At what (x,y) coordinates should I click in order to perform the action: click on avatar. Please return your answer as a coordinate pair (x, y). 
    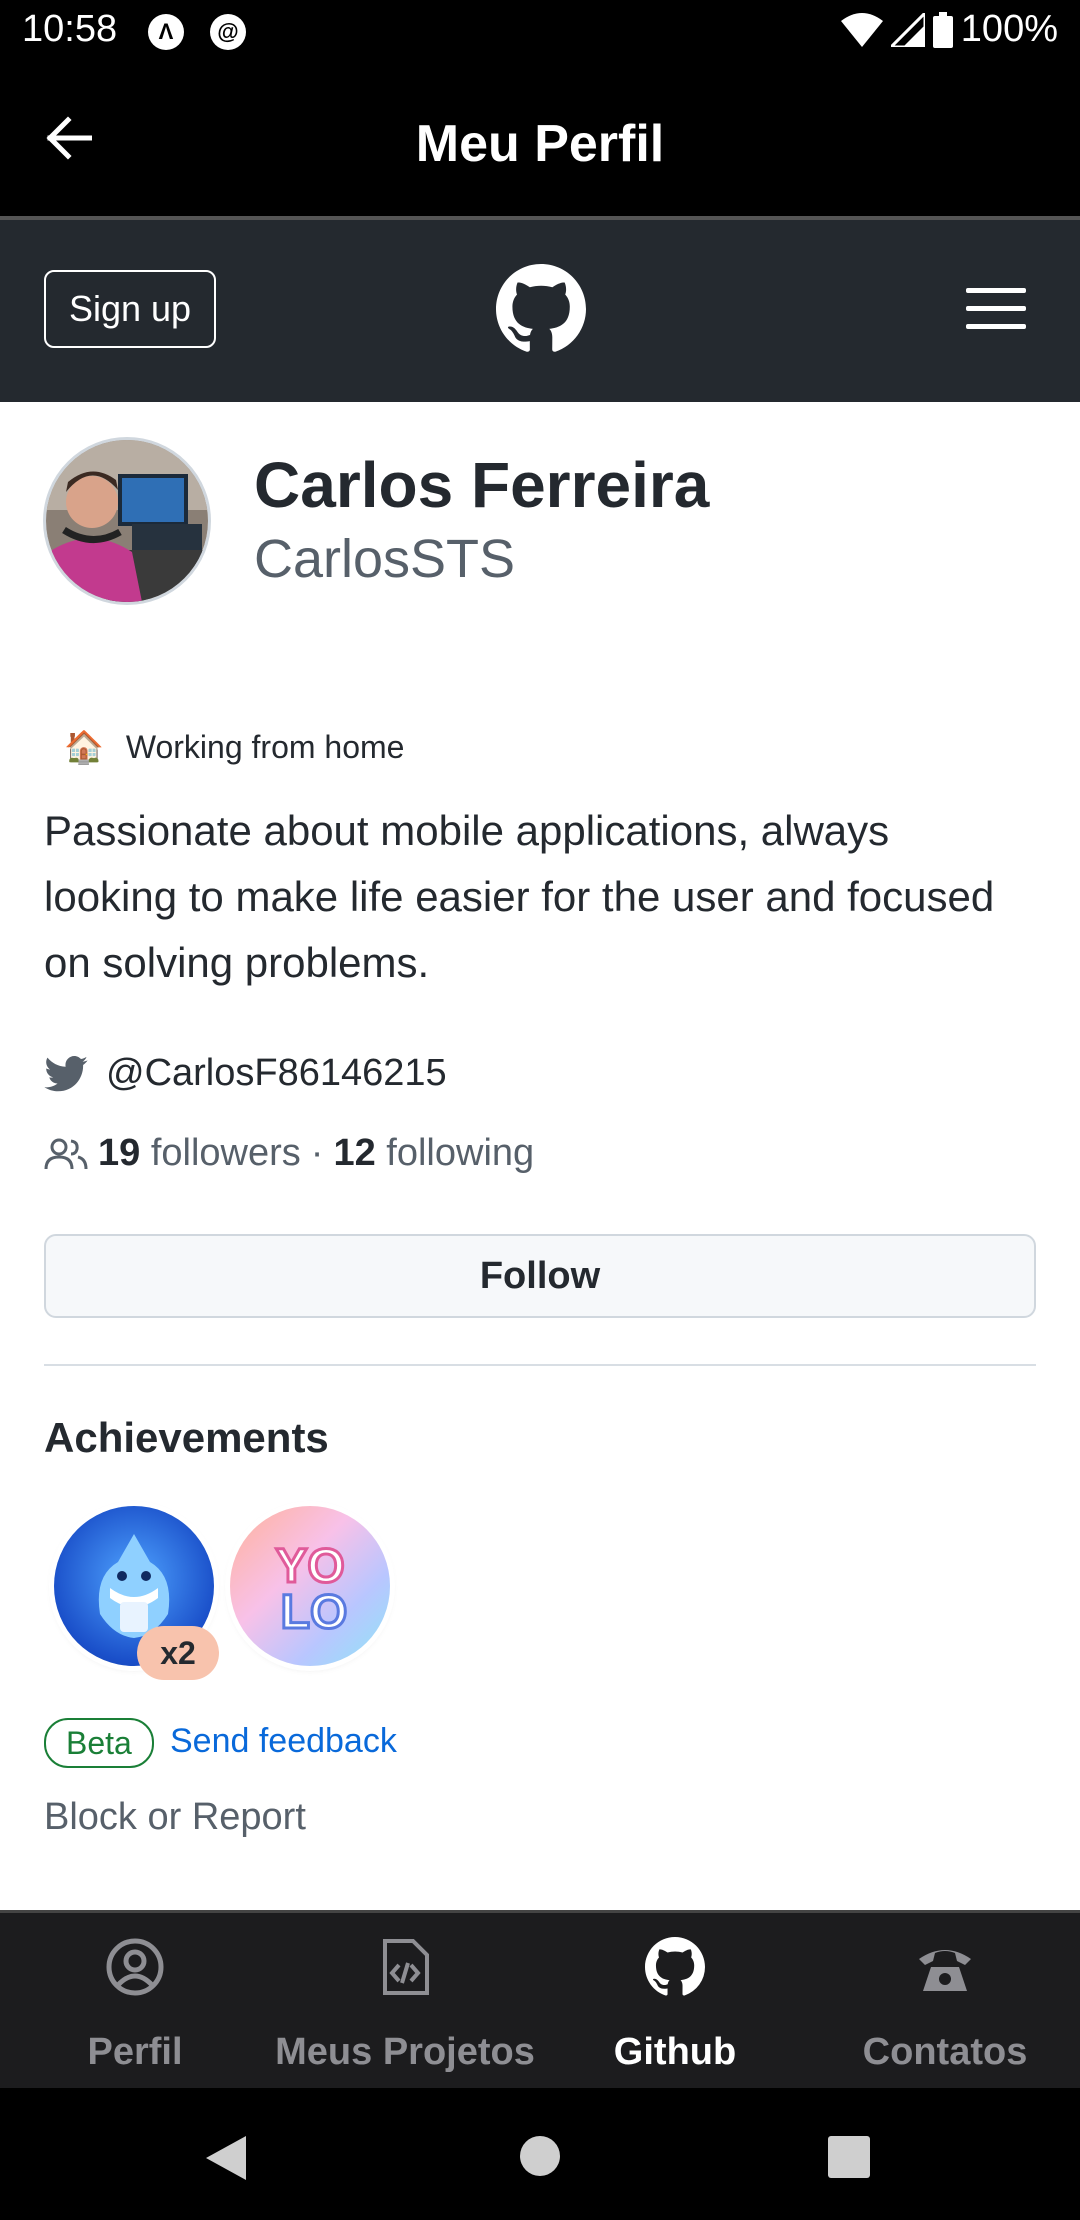
    Looking at the image, I should click on (127, 521).